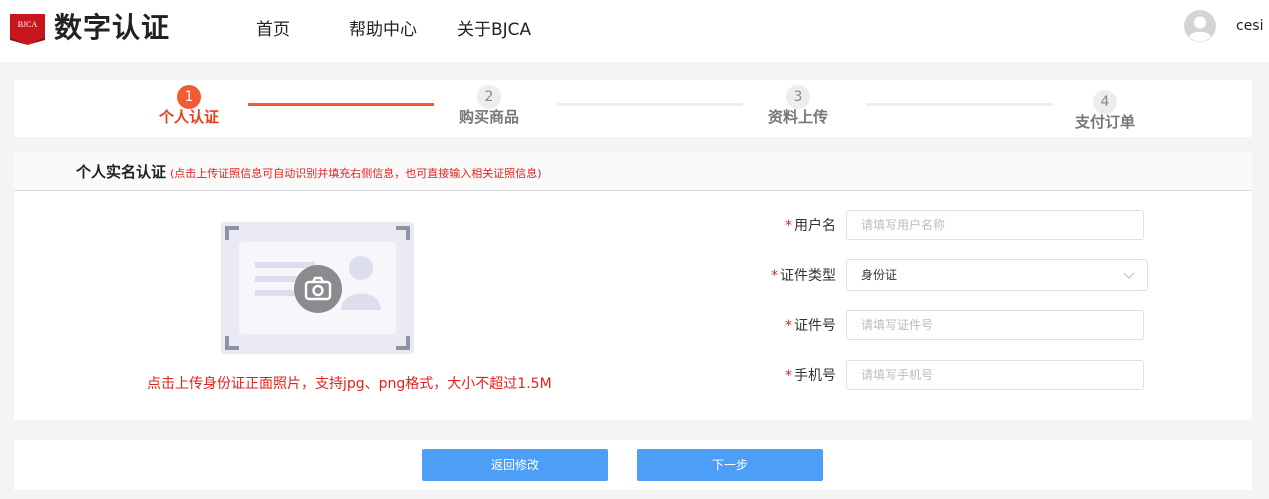  Describe the element at coordinates (383, 30) in the screenshot. I see `nav-help-center: 帮助中心` at that location.